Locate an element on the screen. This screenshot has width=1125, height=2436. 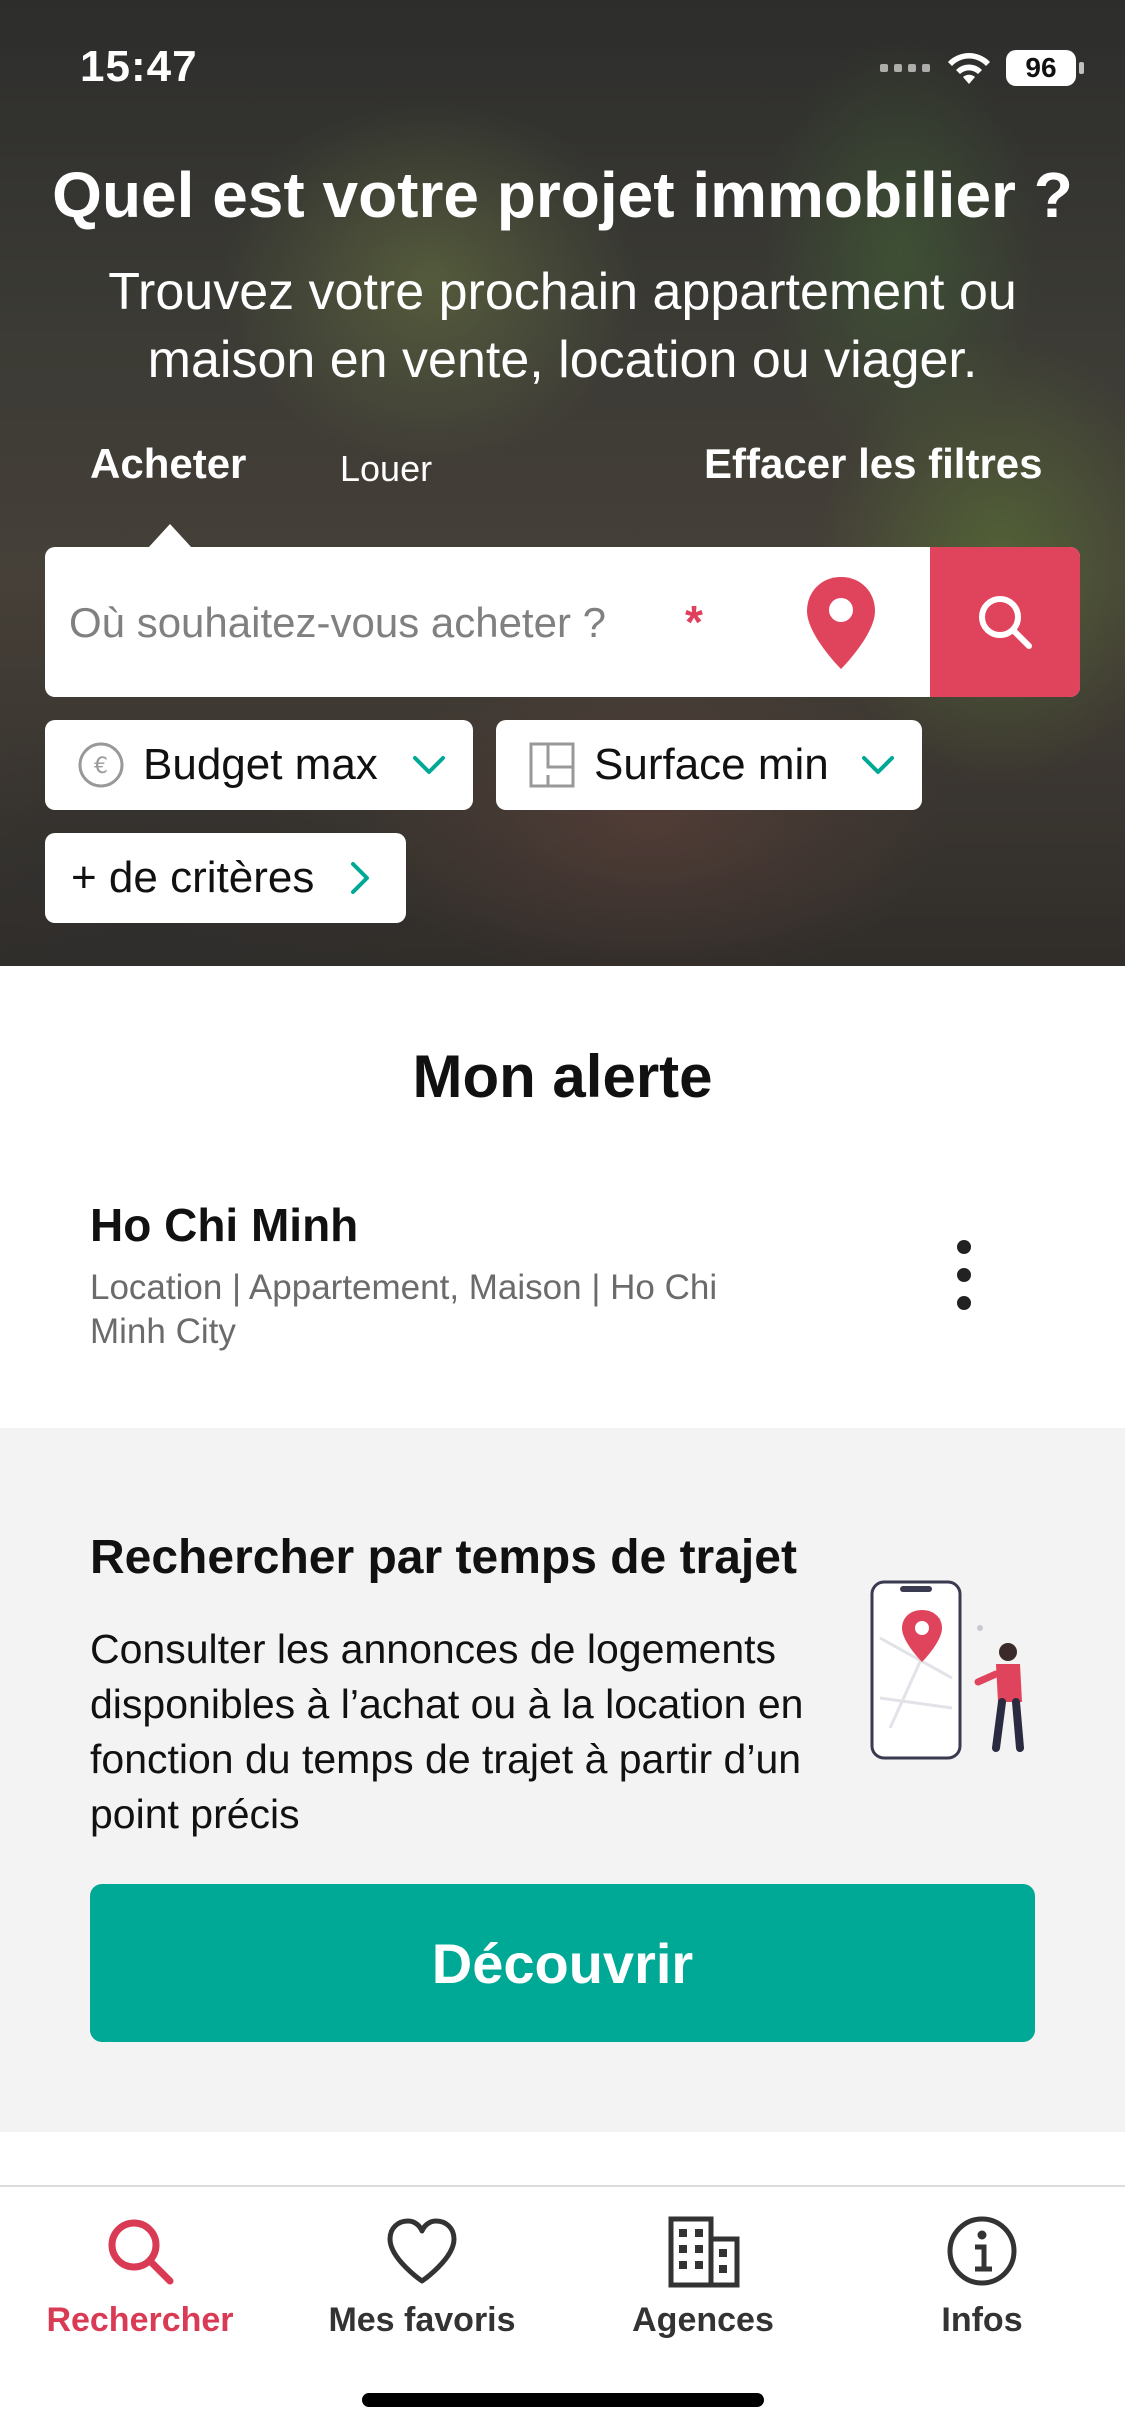
surface-min-filter: Surface min is located at coordinates (709, 765).